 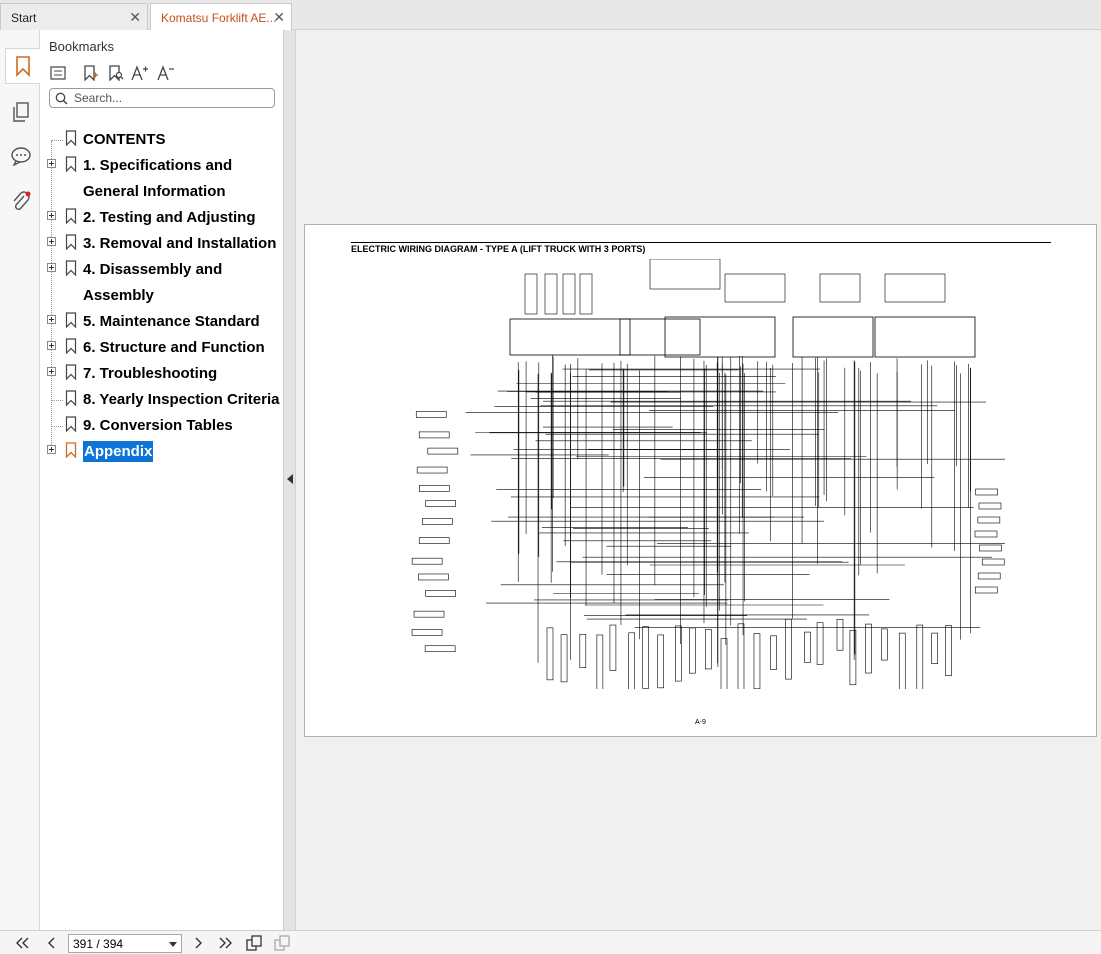 I want to click on last-page-button, so click(x=226, y=943).